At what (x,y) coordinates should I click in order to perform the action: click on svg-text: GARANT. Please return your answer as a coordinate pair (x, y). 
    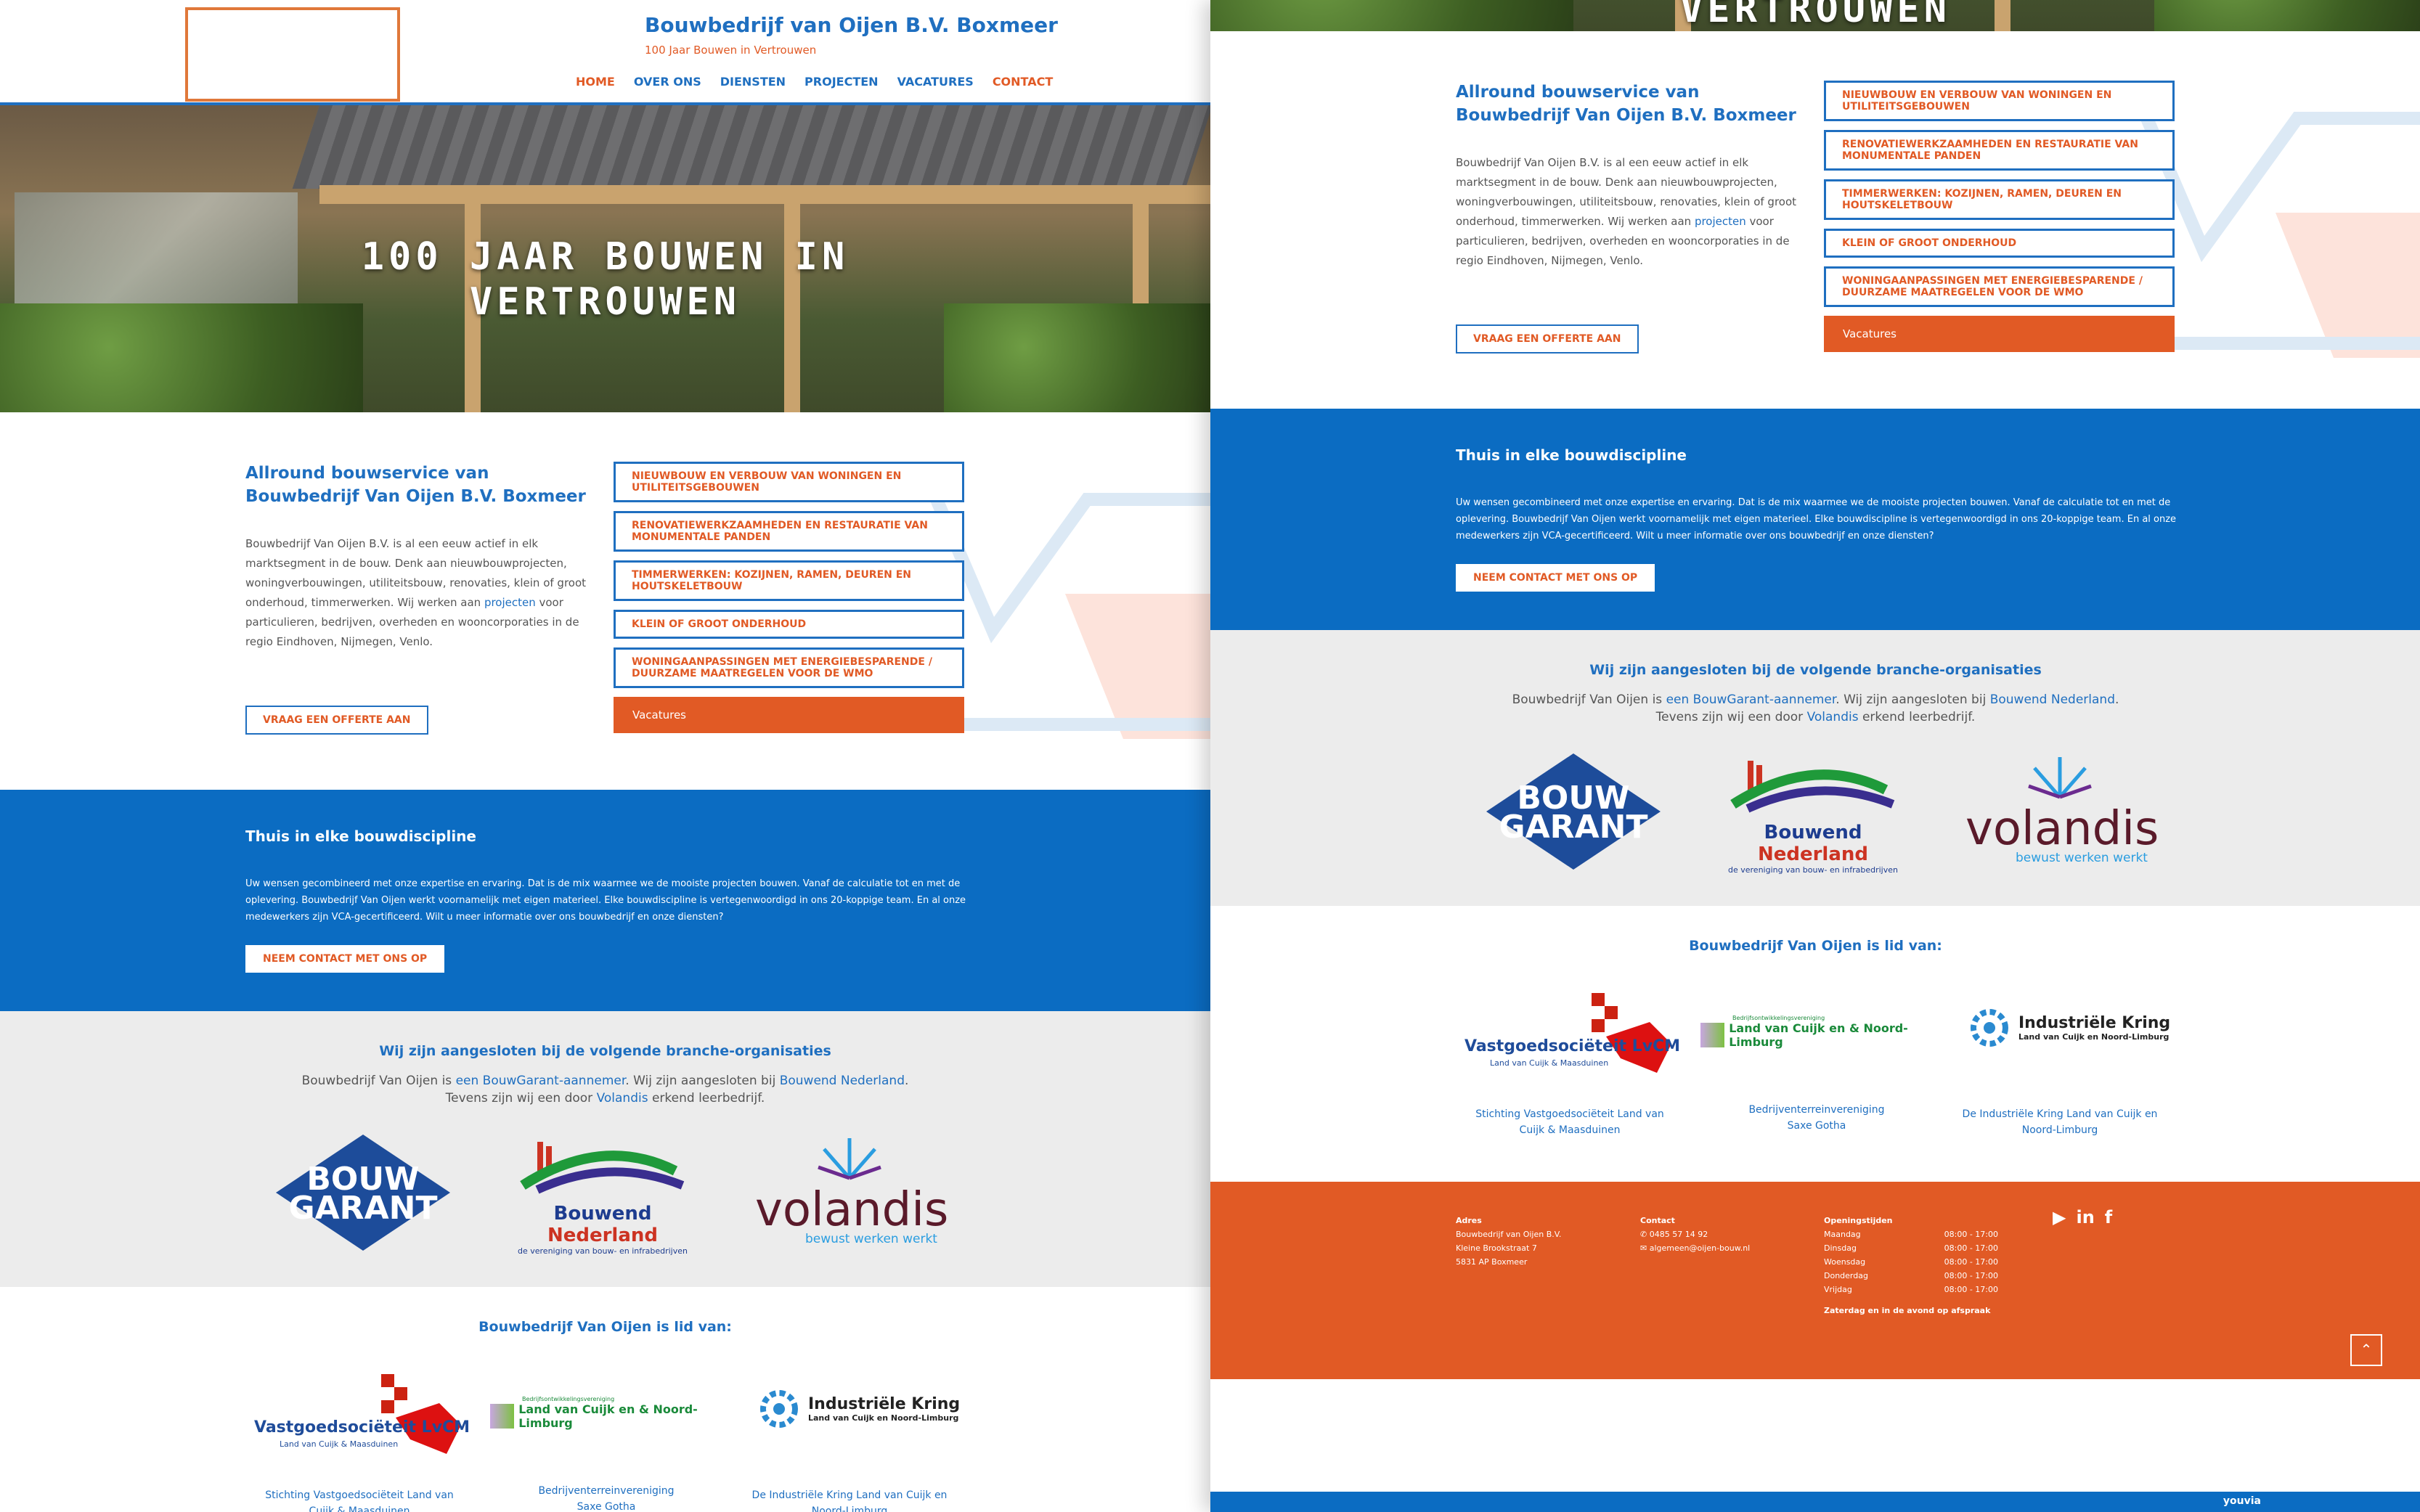
    Looking at the image, I should click on (363, 1208).